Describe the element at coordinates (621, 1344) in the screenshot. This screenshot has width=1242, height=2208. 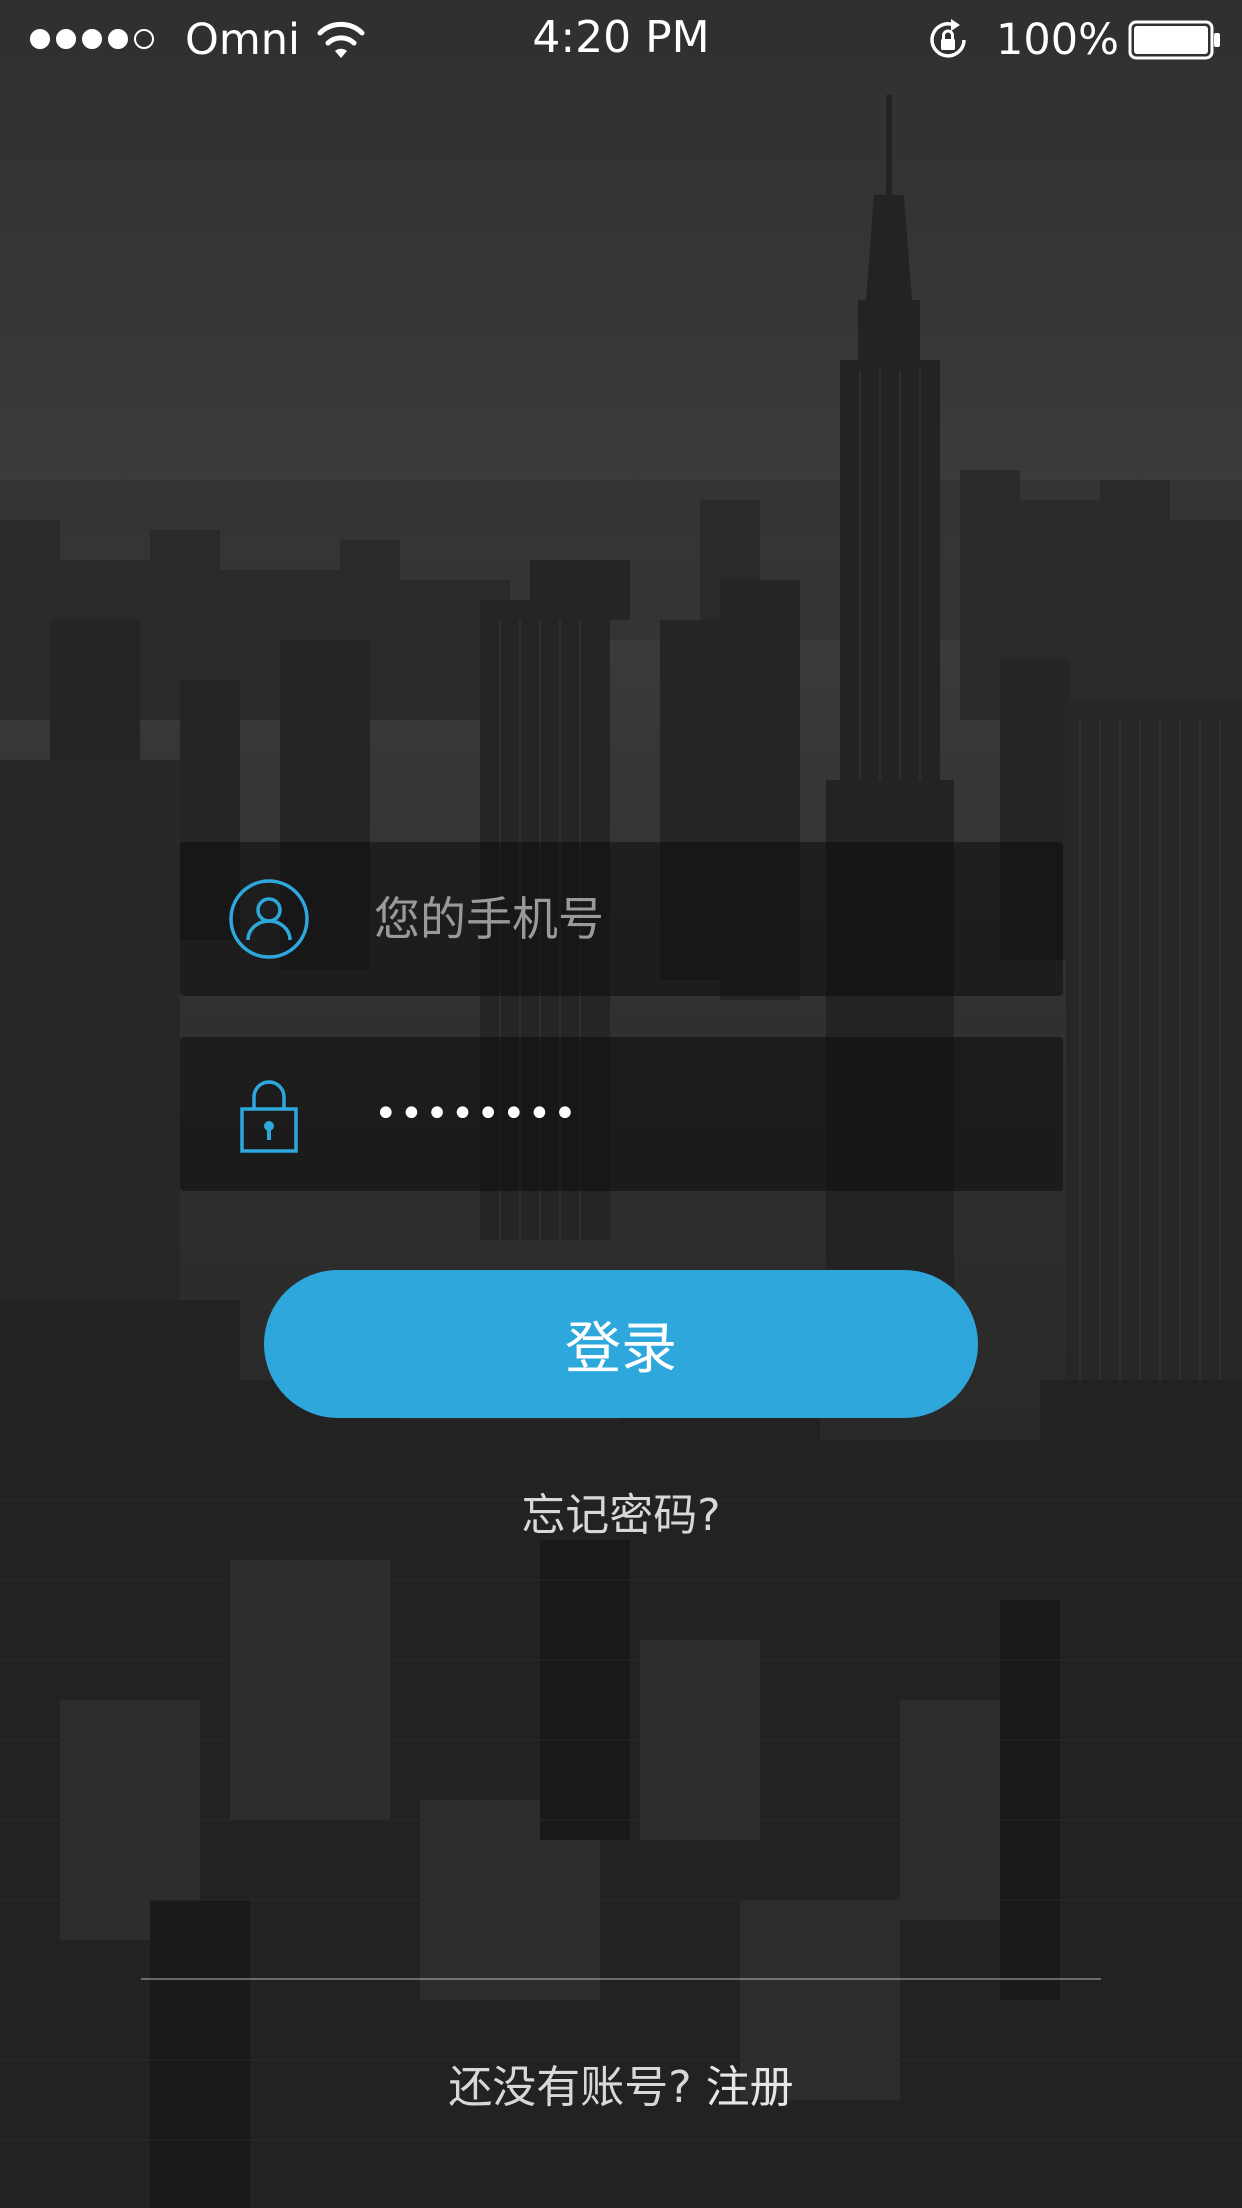
I see `login-button: 登录` at that location.